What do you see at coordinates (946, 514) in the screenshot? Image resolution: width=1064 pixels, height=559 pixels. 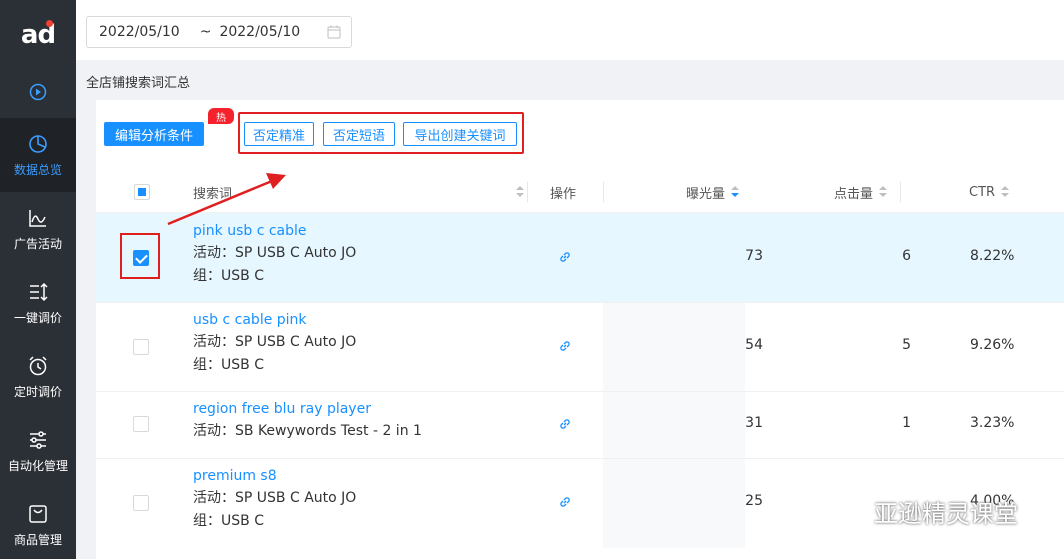 I see `watermark-text: 亚逊精灵课堂` at bounding box center [946, 514].